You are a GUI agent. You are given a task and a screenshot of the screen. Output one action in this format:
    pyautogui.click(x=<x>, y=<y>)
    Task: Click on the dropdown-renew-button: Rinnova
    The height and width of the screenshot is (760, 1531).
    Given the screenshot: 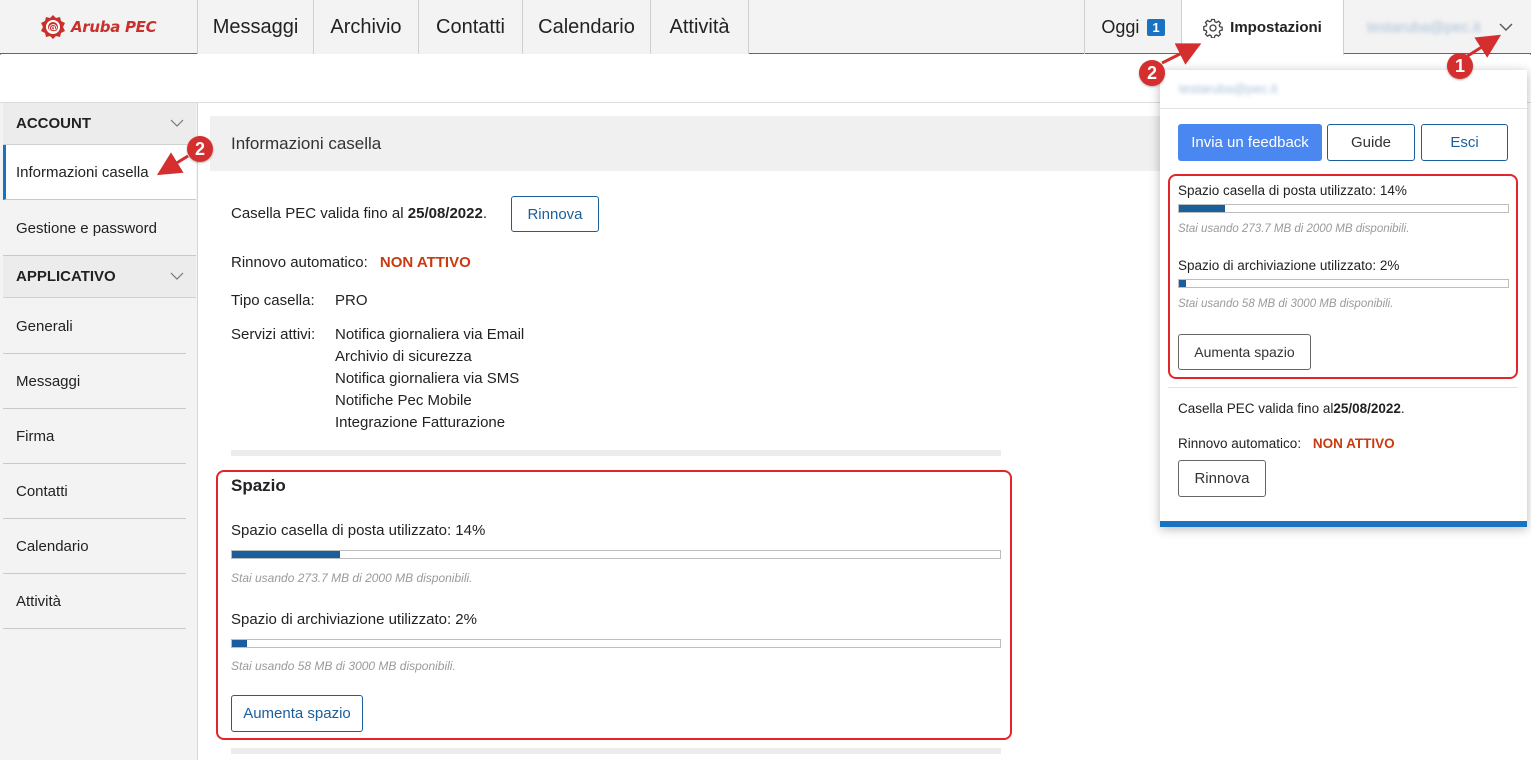 What is the action you would take?
    pyautogui.click(x=1222, y=478)
    